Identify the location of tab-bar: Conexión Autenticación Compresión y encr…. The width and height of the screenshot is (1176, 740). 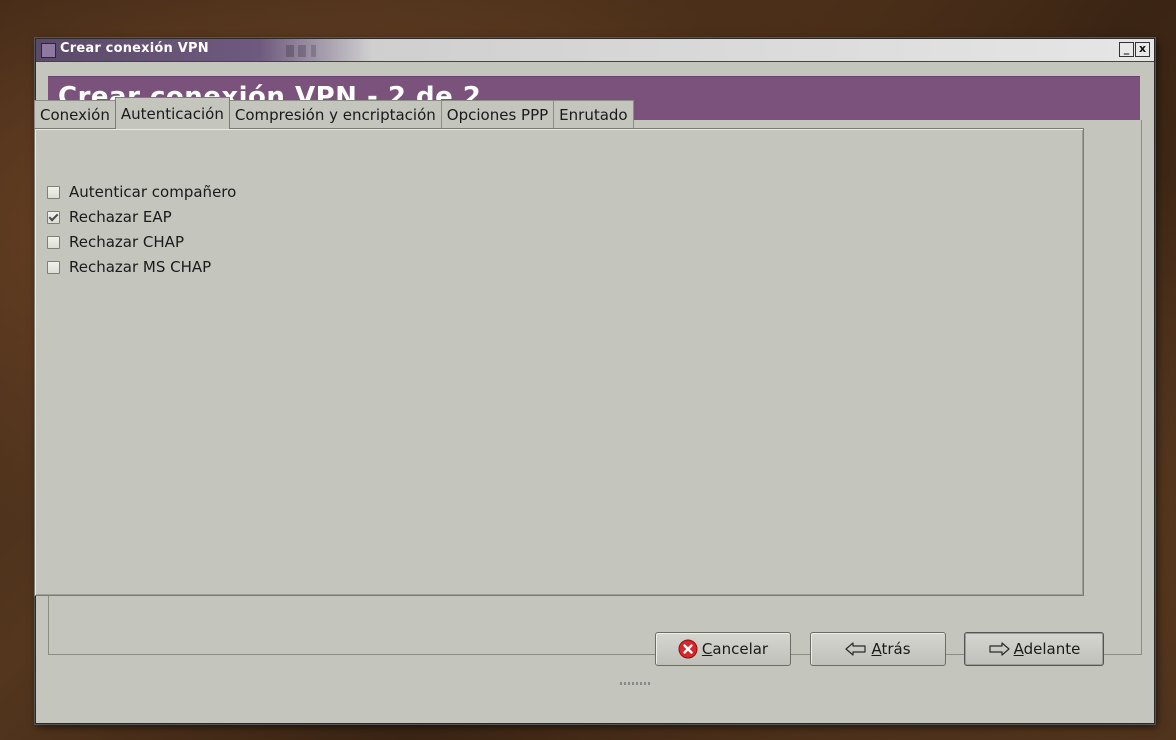
(334, 113).